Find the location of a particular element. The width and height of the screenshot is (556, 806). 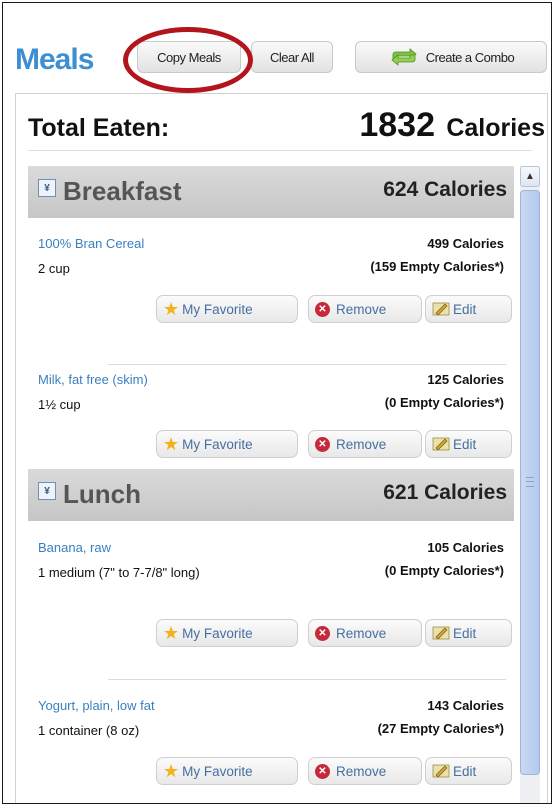

meal-name: Breakfast is located at coordinates (122, 191).